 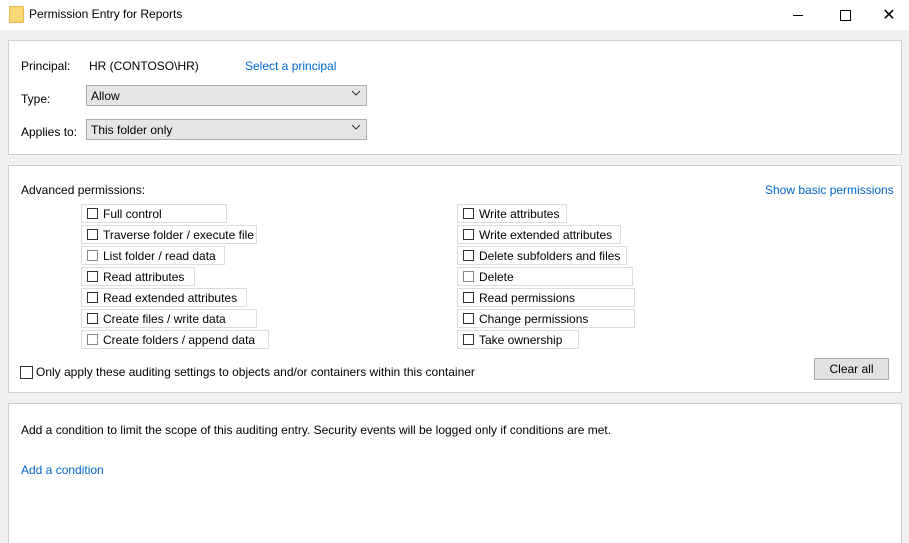 I want to click on type-value: Allow, so click(x=105, y=96).